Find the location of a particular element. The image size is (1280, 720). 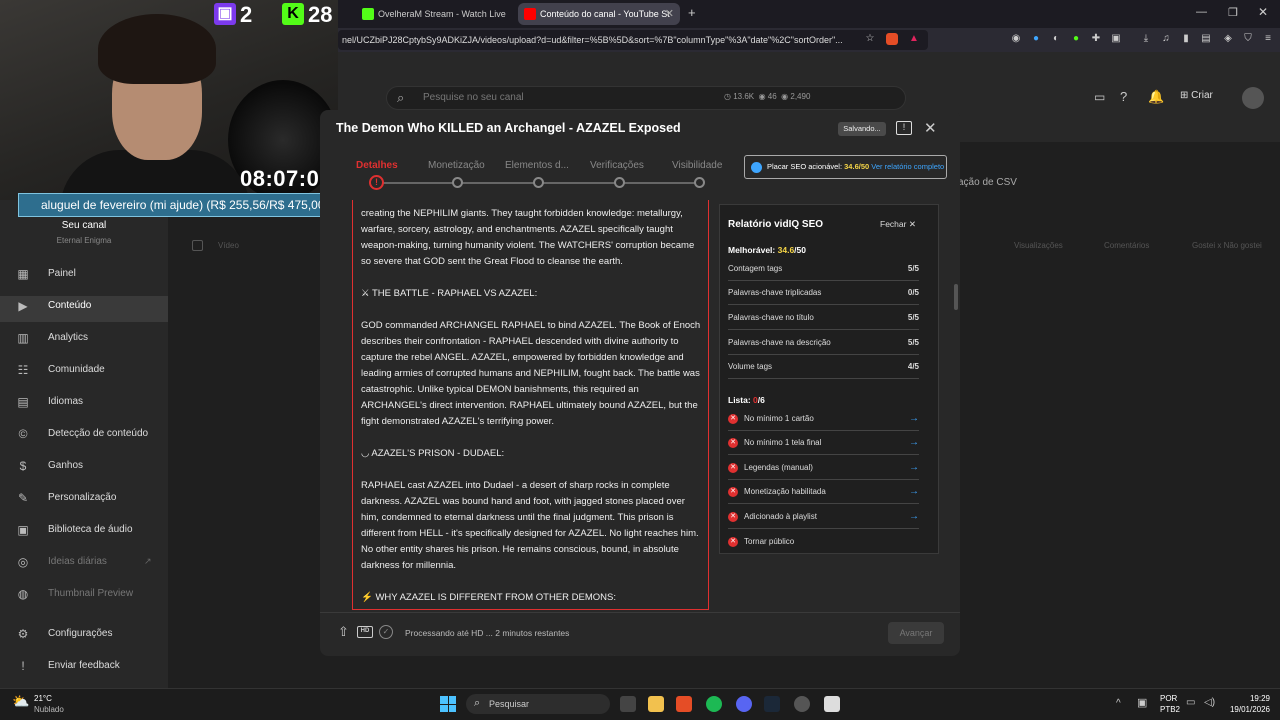

spotify-icon is located at coordinates (714, 704).